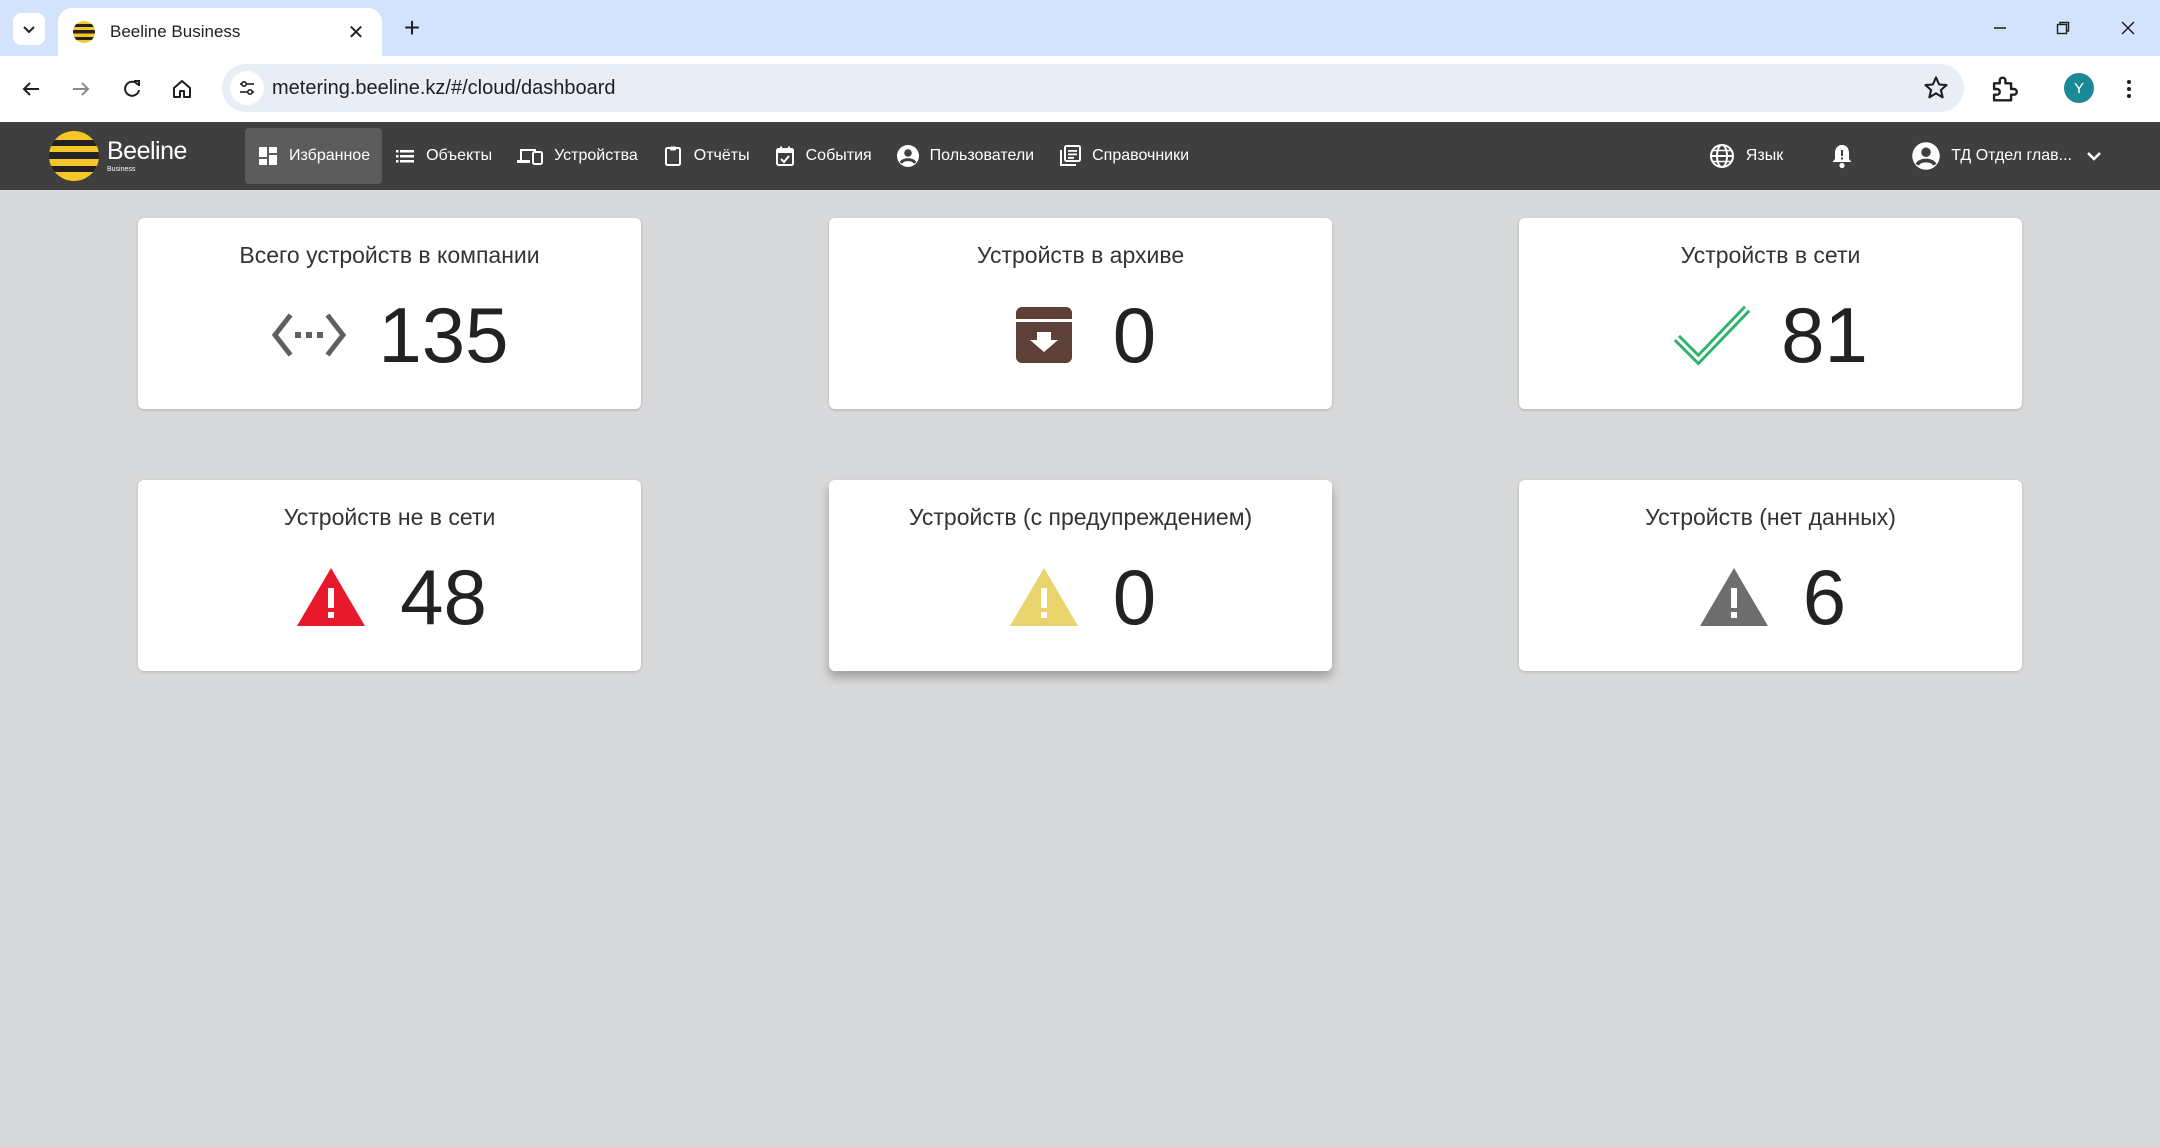 Image resolution: width=2160 pixels, height=1147 pixels. Describe the element at coordinates (268, 156) in the screenshot. I see `dashboard-icon` at that location.